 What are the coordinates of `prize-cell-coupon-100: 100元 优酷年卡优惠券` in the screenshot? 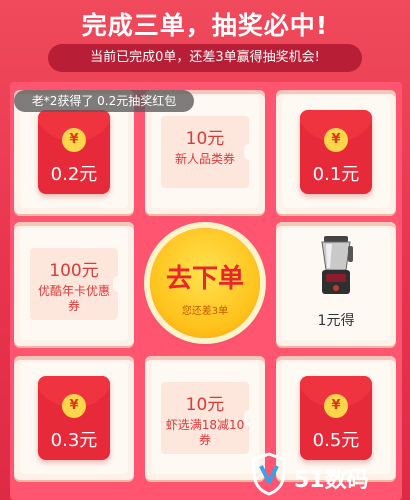 It's located at (74, 284).